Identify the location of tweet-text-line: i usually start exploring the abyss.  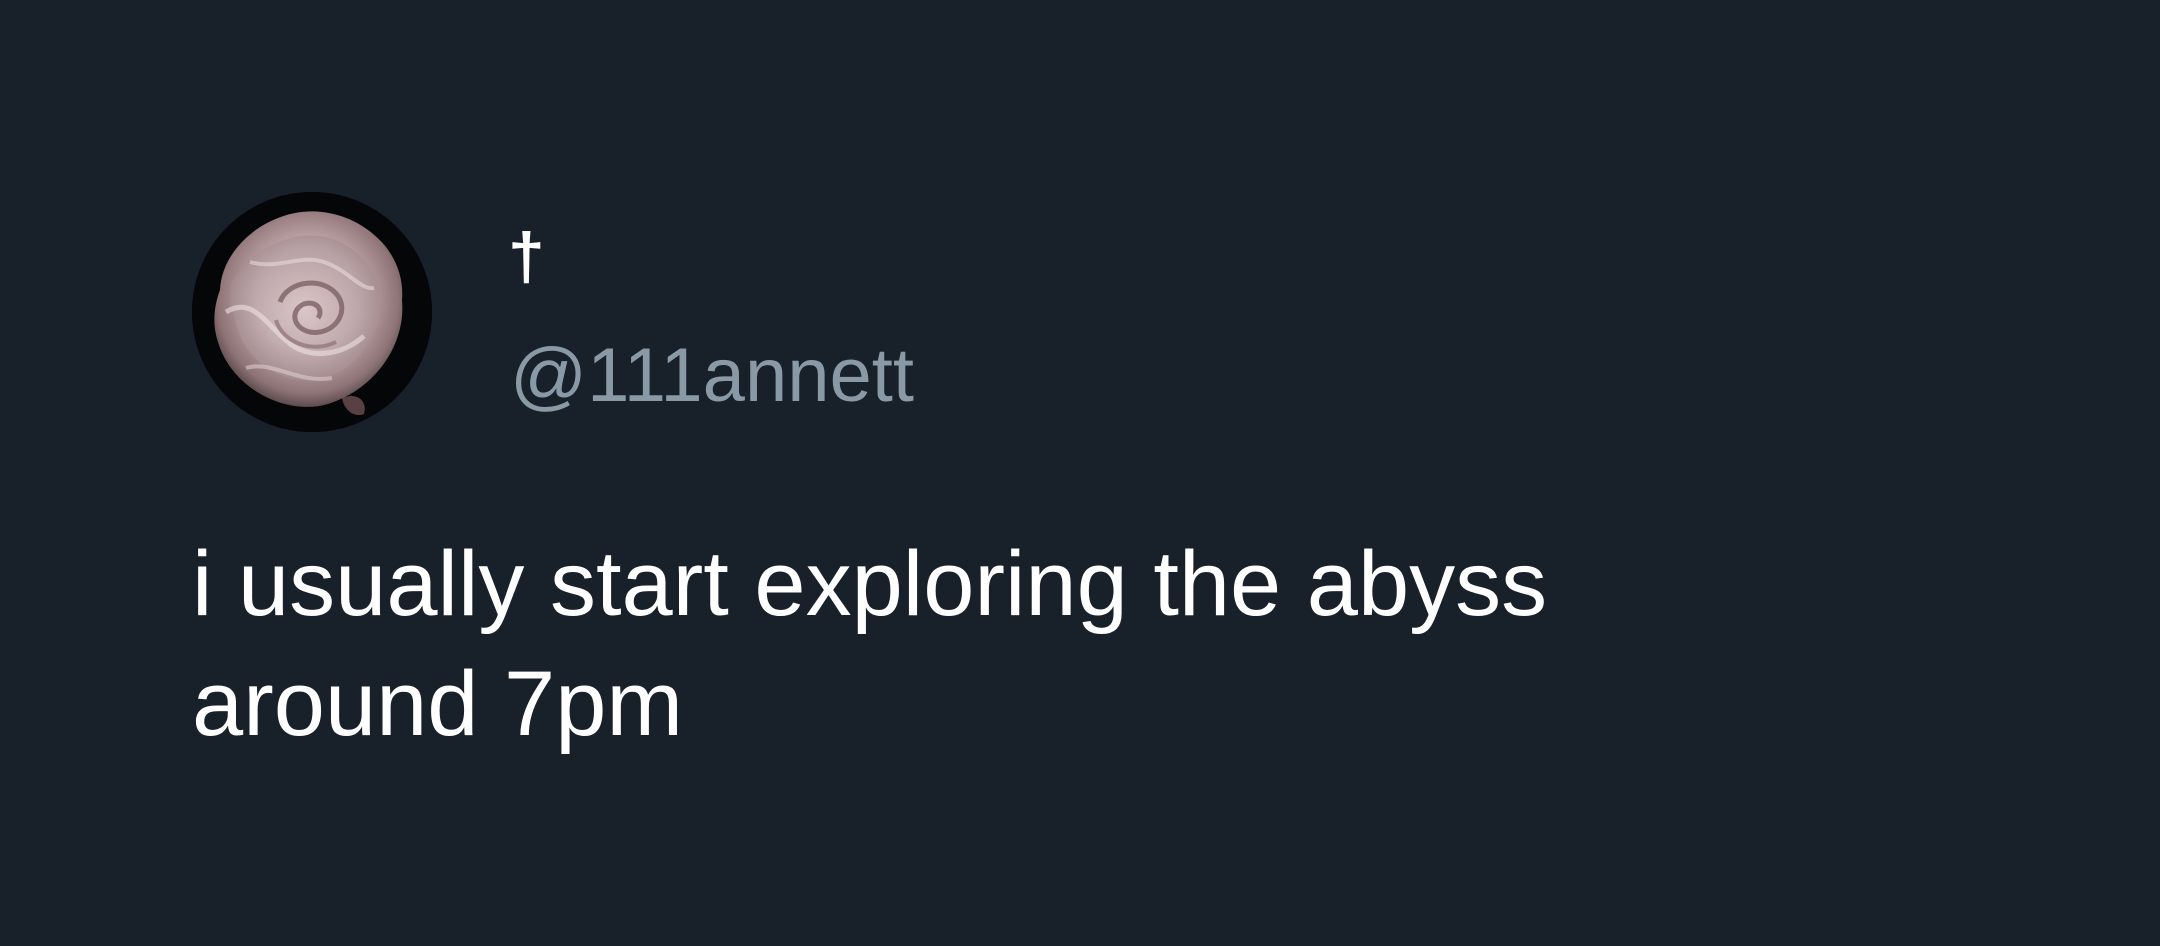
(870, 584).